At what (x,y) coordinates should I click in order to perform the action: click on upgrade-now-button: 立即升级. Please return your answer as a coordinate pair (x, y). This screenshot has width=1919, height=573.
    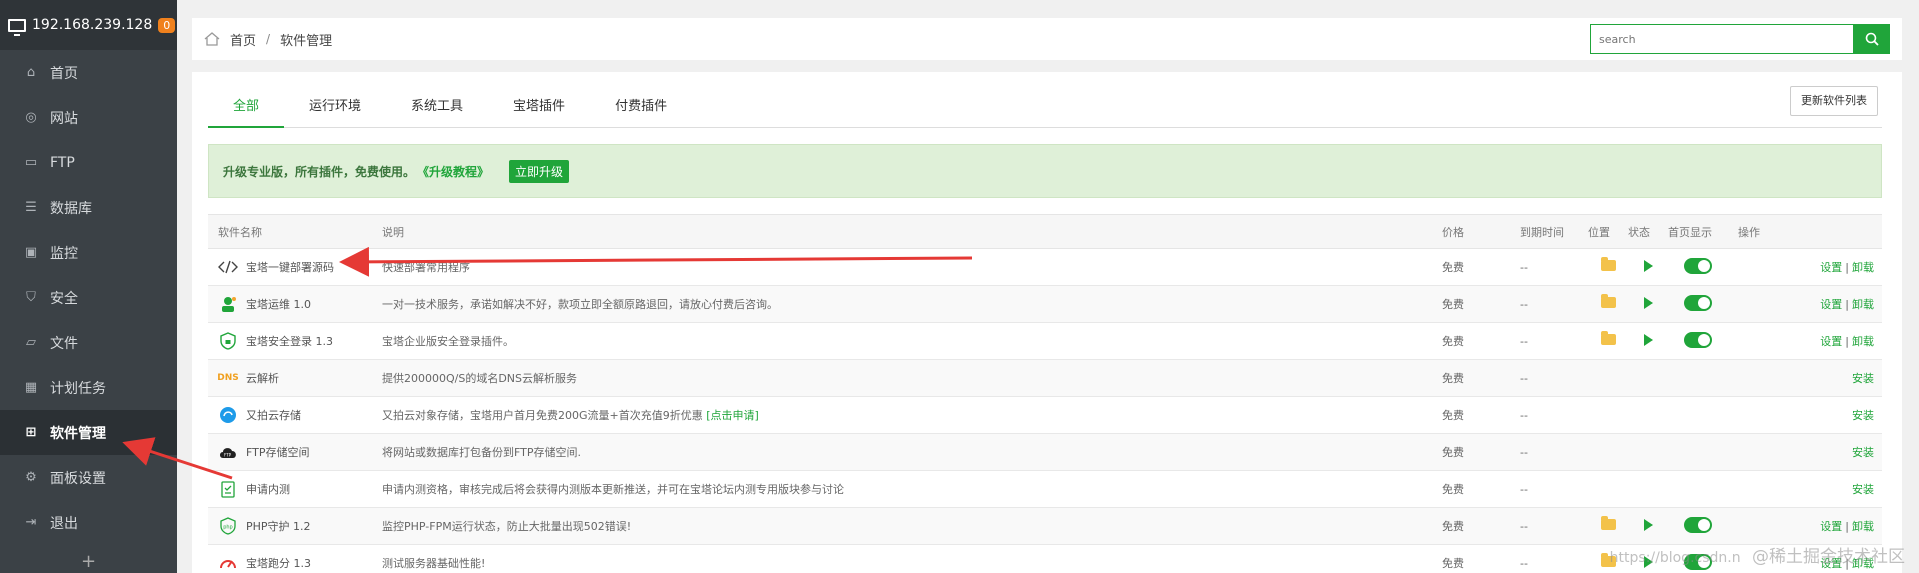
    Looking at the image, I should click on (539, 171).